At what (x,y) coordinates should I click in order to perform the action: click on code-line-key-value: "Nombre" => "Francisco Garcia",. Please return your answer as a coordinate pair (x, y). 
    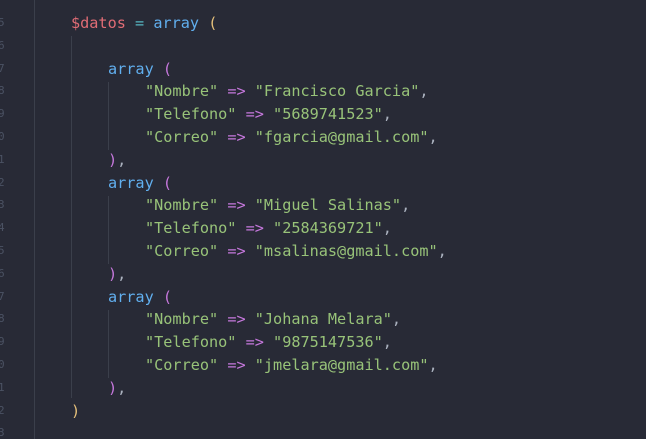
    Looking at the image, I should click on (287, 91).